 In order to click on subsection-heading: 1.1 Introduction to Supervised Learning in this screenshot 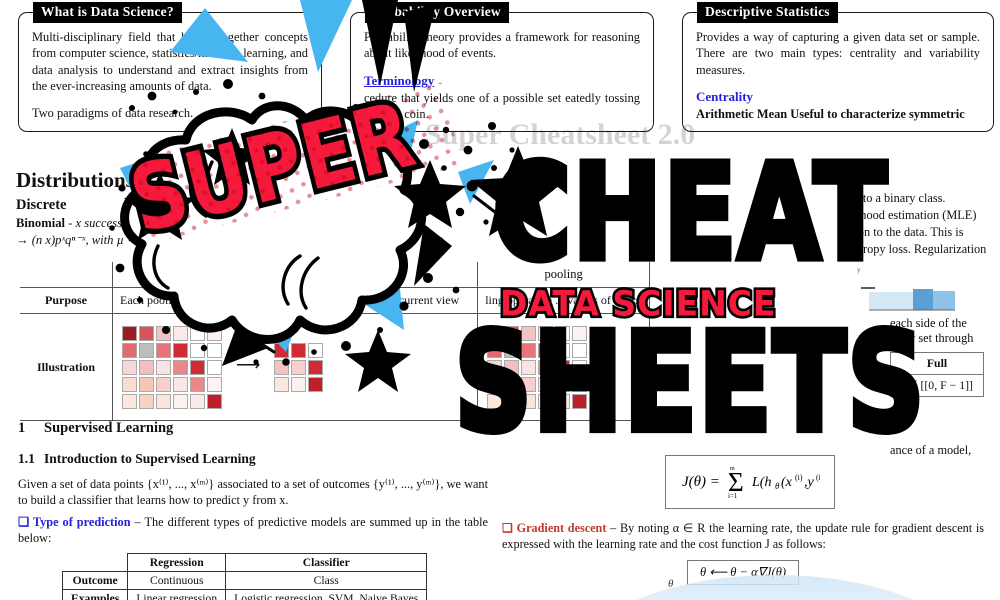, I will do `click(253, 459)`.